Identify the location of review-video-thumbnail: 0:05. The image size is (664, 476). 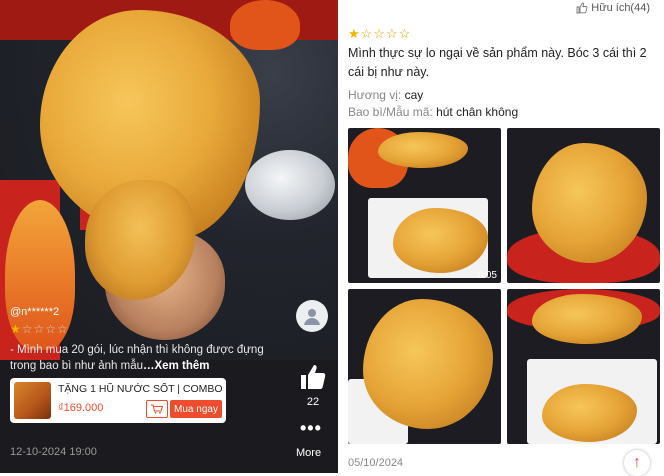
(424, 205).